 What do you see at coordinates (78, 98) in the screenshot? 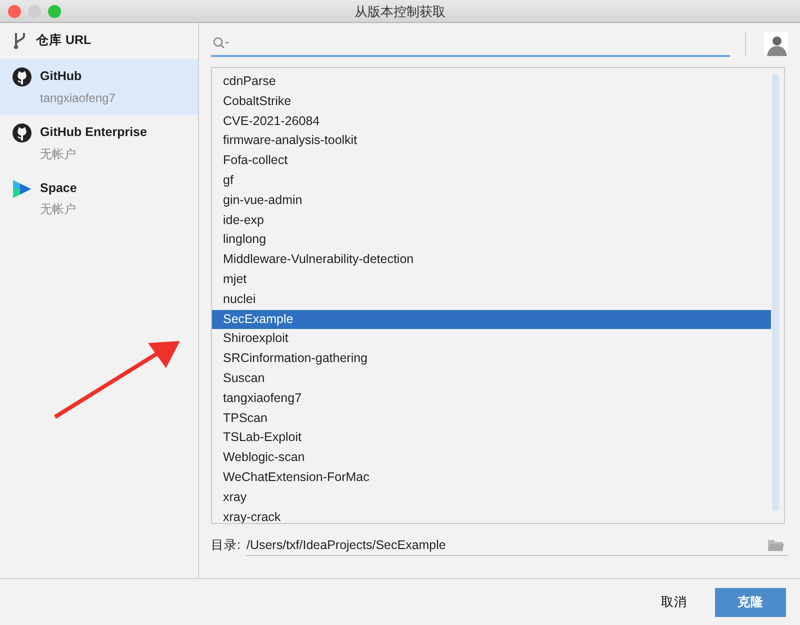
I see `item-subtitle: tangxiaofeng7` at bounding box center [78, 98].